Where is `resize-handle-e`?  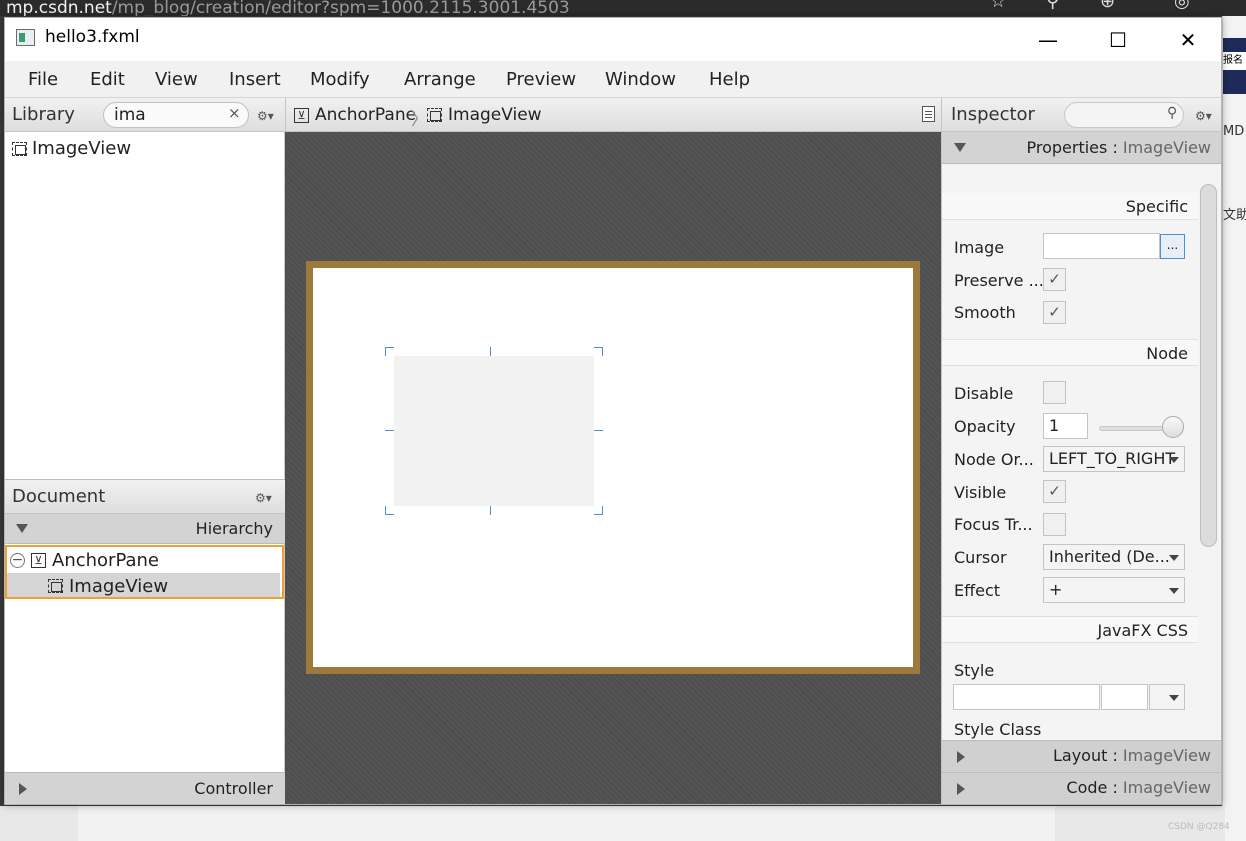
resize-handle-e is located at coordinates (598, 430).